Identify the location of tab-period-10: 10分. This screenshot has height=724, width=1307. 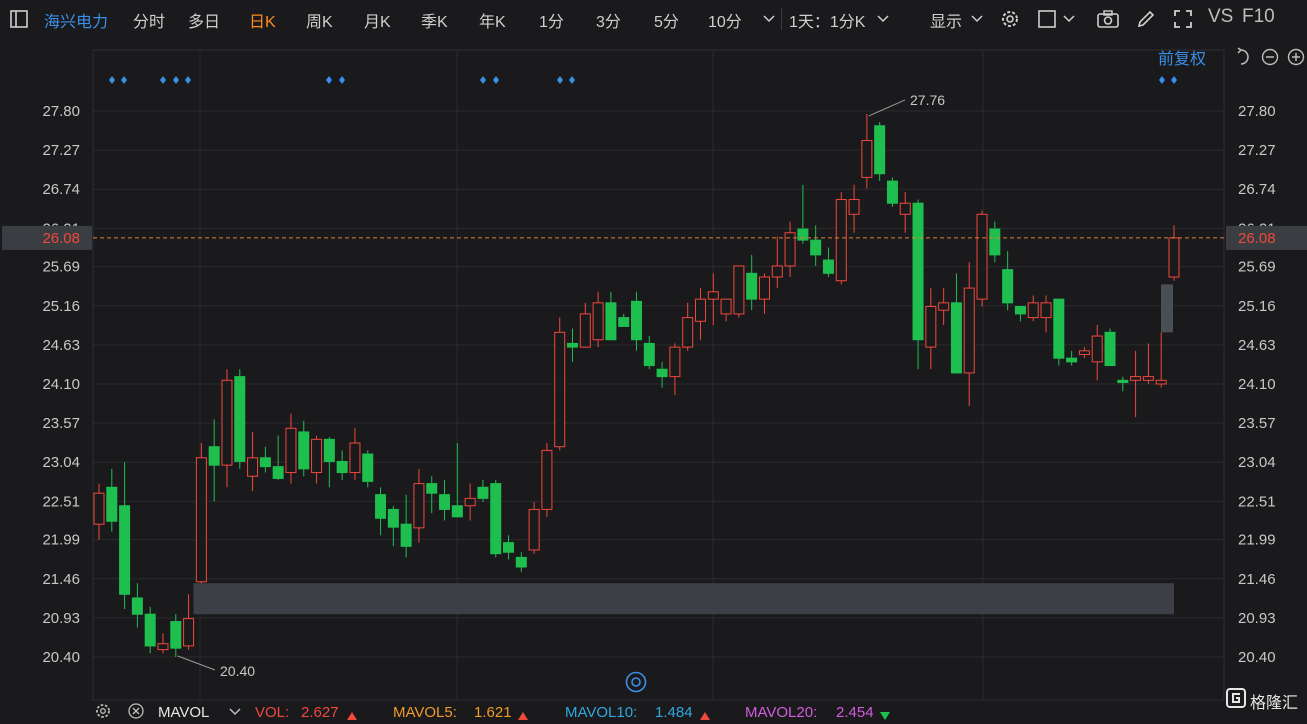
(725, 20).